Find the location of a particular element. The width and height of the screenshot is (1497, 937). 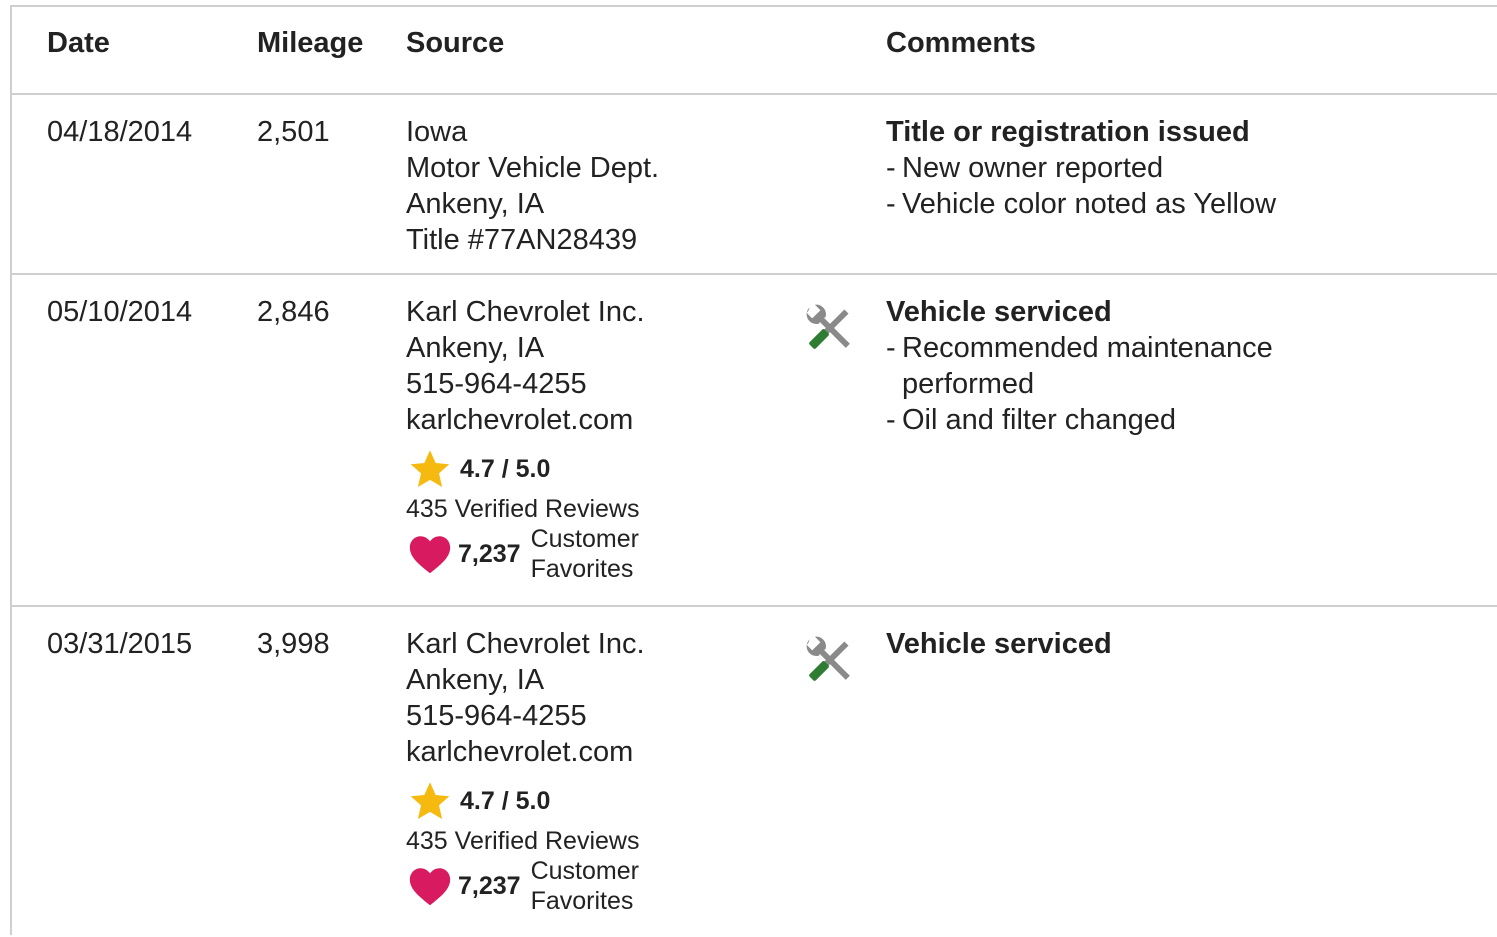

comment-title: Title or registration issued is located at coordinates (1068, 132).